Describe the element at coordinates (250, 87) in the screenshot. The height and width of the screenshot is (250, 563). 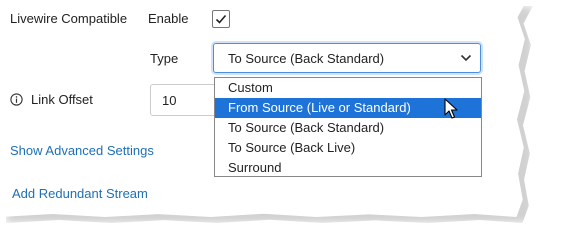
I see `dropdown-option-label: Custom` at that location.